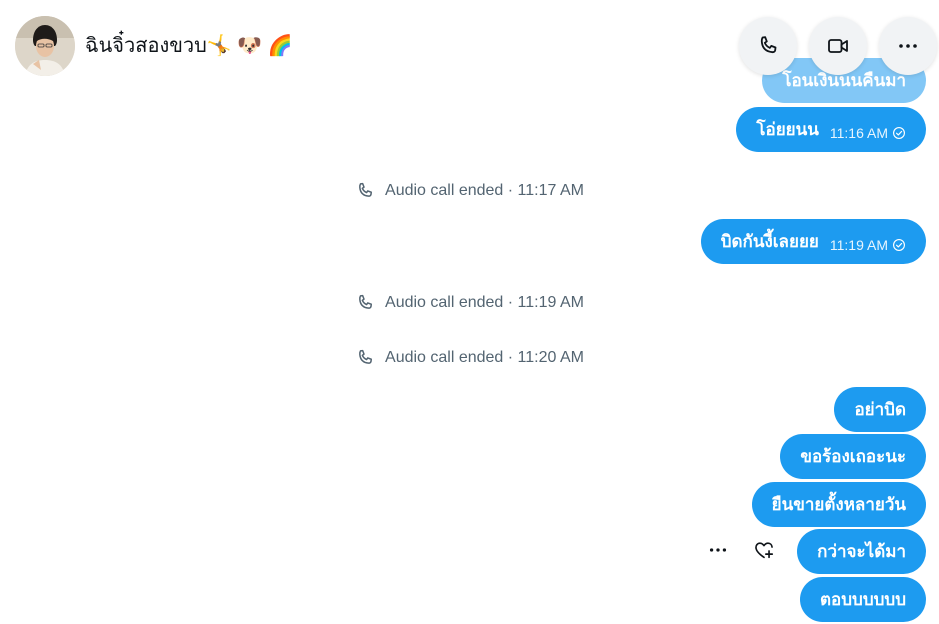 The height and width of the screenshot is (624, 939). I want to click on message-text: ตอบบบบบบ, so click(863, 599).